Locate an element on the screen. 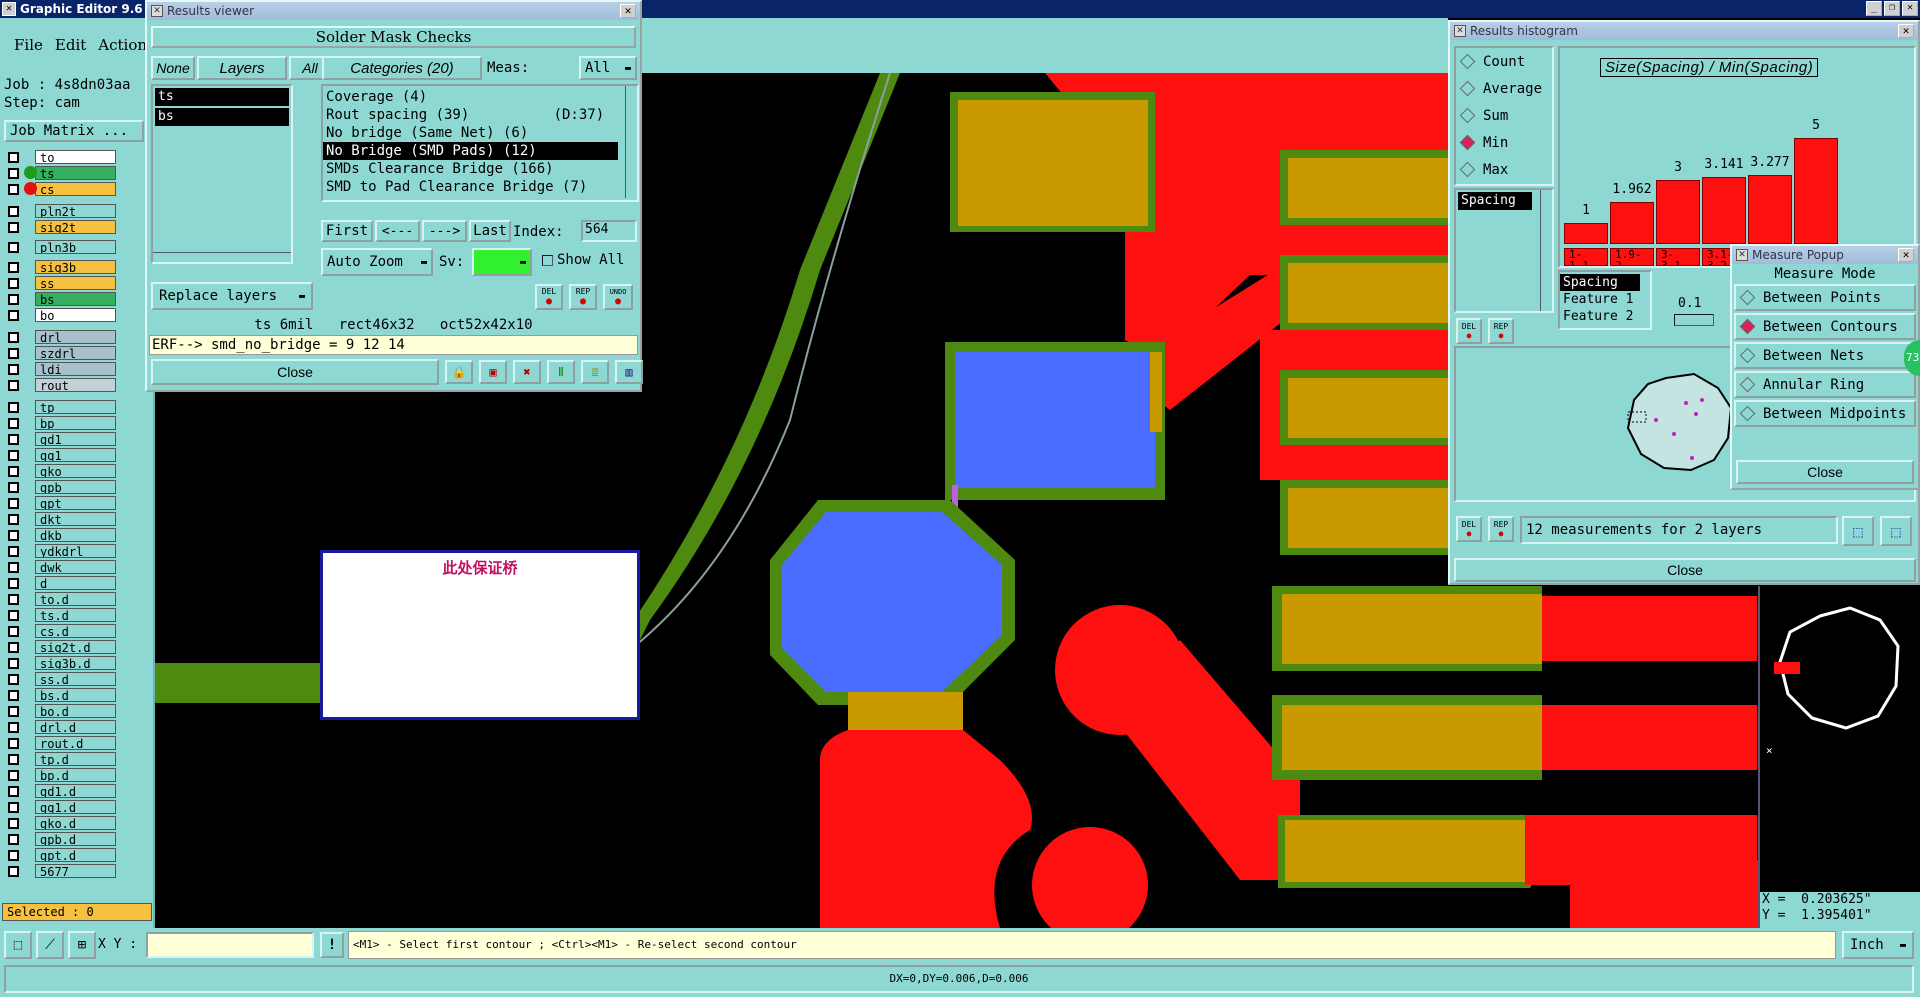 The image size is (1920, 997). layer-name: bp is located at coordinates (75, 423).